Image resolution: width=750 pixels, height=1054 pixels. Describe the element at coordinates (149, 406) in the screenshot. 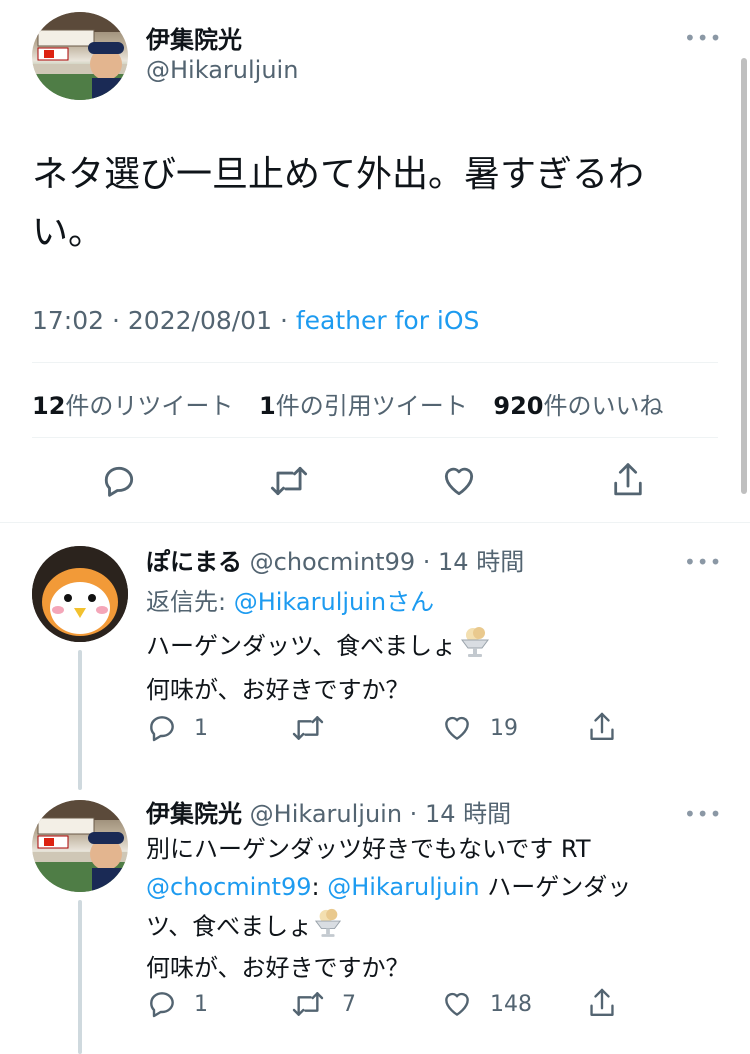

I see `retweets-label: 件のリツイート` at that location.